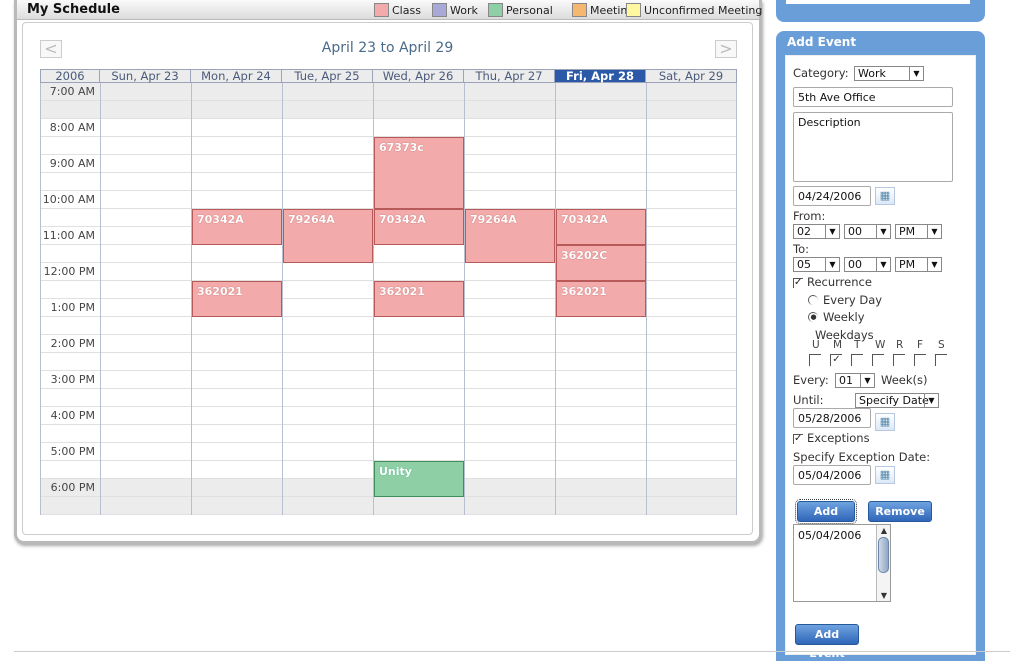  What do you see at coordinates (855, 380) in the screenshot?
I see `every-select: 01 ▼` at bounding box center [855, 380].